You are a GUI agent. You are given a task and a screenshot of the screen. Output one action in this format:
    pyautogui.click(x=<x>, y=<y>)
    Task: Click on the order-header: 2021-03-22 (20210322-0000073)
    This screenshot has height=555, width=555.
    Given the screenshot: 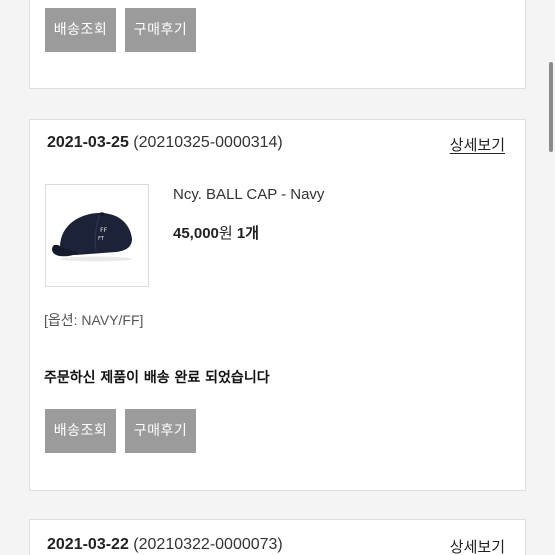 What is the action you would take?
    pyautogui.click(x=165, y=545)
    